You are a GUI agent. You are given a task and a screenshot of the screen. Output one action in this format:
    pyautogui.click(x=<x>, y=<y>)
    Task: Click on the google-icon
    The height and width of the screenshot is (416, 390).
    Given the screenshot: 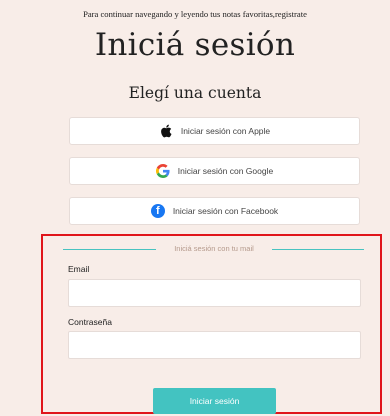 What is the action you would take?
    pyautogui.click(x=162, y=171)
    